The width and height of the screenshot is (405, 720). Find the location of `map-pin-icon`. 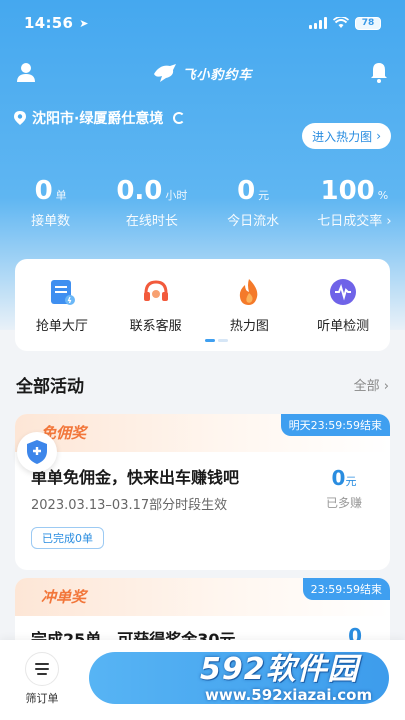

map-pin-icon is located at coordinates (20, 118).